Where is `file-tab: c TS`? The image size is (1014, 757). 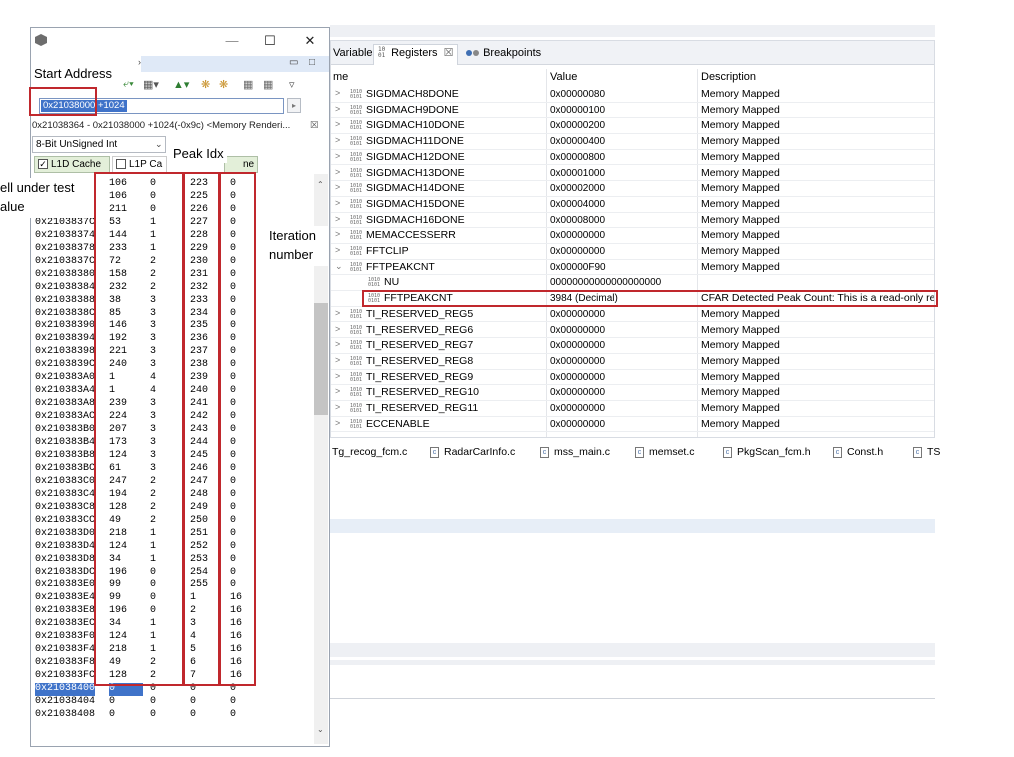 file-tab: c TS is located at coordinates (926, 452).